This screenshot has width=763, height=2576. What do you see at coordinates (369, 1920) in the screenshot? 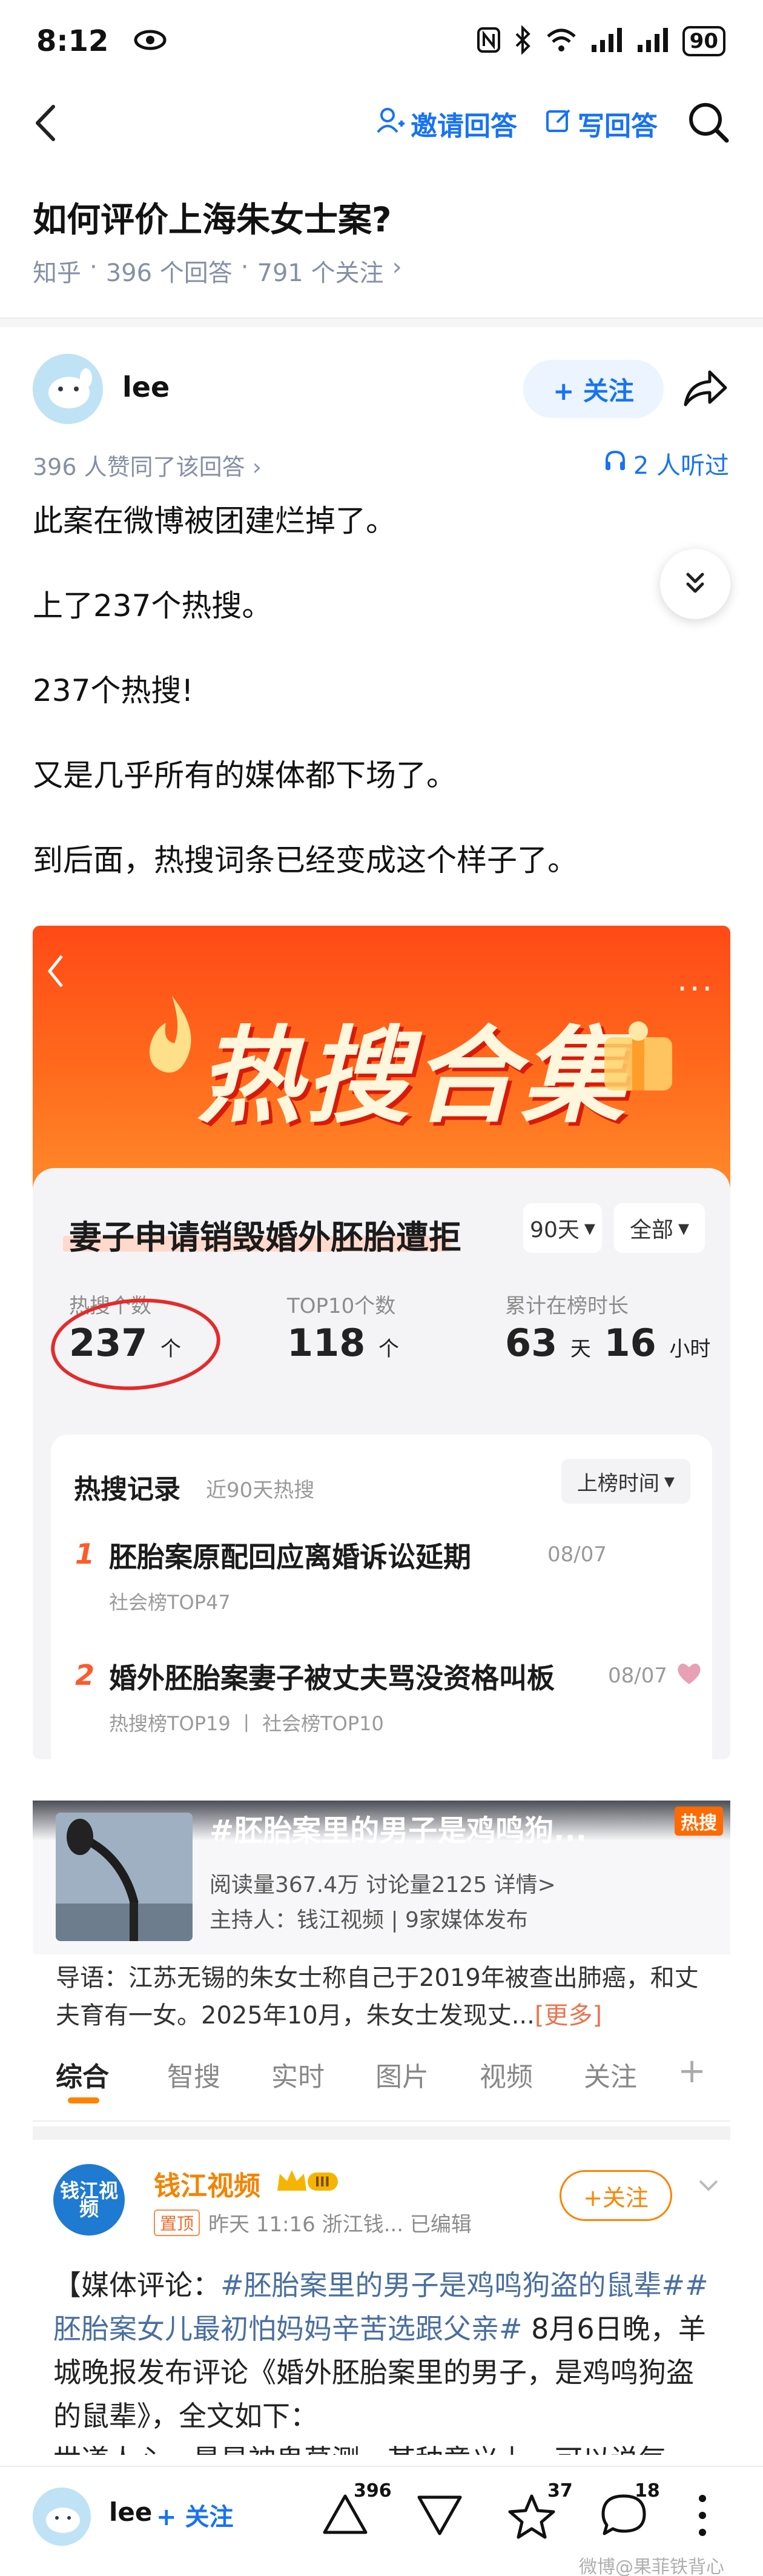
I see `topic-host: 主持人：钱江视频 | 9家媒体发布` at bounding box center [369, 1920].